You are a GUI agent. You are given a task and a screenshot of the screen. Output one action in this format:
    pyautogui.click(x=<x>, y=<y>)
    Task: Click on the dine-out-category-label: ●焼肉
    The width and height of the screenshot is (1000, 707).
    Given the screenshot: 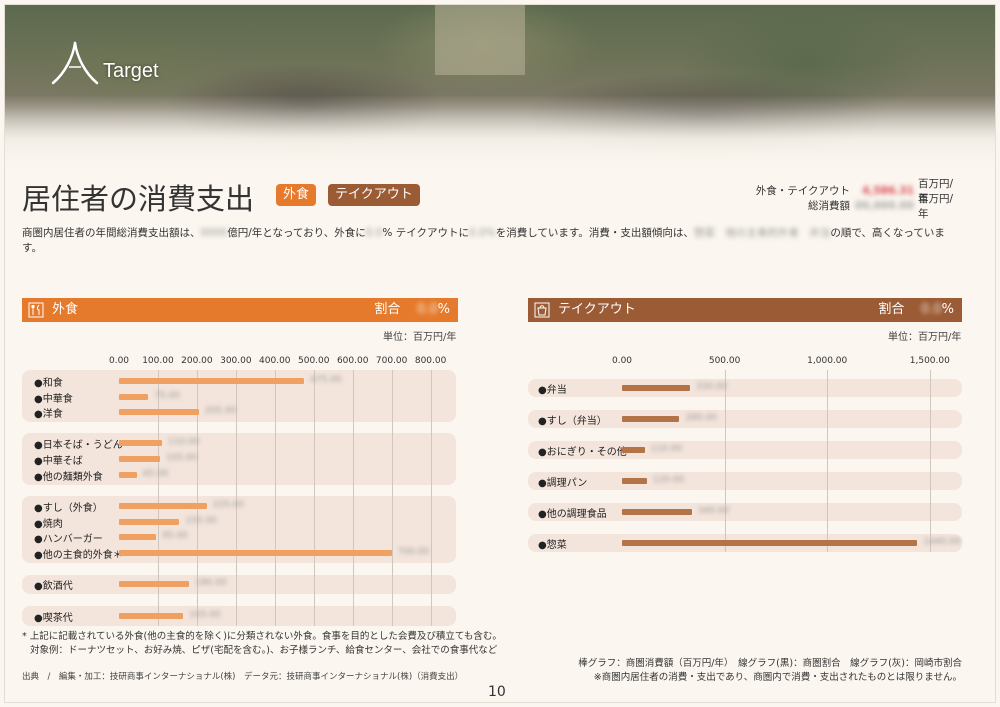 What is the action you would take?
    pyautogui.click(x=48, y=524)
    